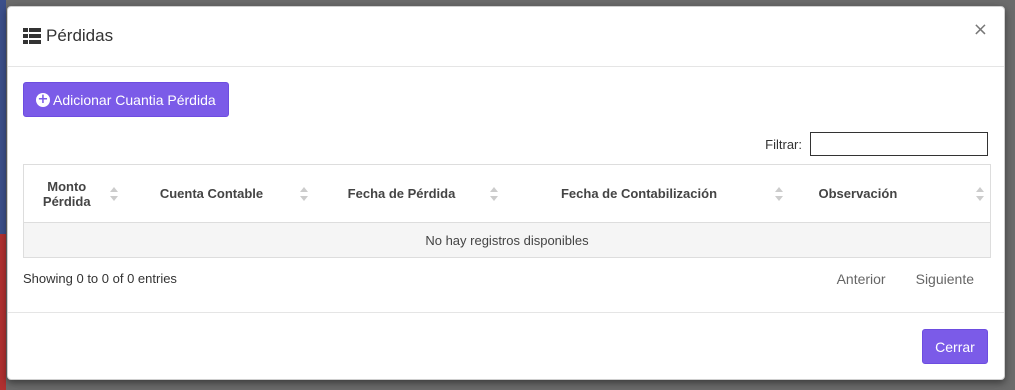 The height and width of the screenshot is (390, 1015). Describe the element at coordinates (401, 193) in the screenshot. I see `column-header-label: Fecha de Pérdida` at that location.